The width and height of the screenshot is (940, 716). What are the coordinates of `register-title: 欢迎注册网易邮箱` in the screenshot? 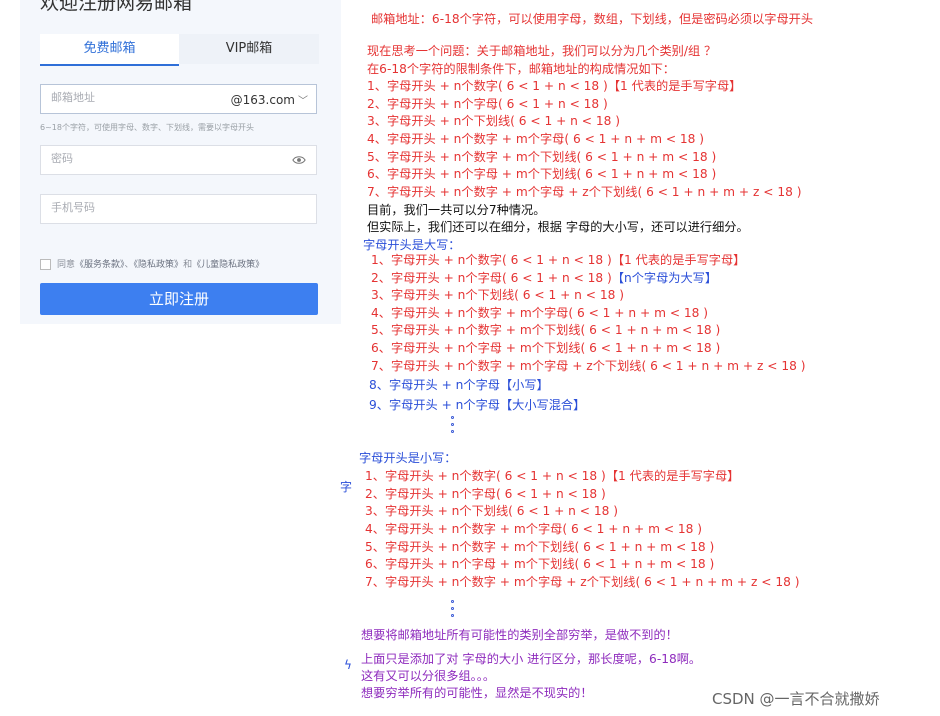 It's located at (116, 7).